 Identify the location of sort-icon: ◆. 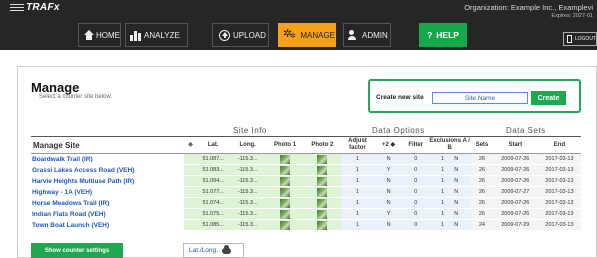
(190, 145).